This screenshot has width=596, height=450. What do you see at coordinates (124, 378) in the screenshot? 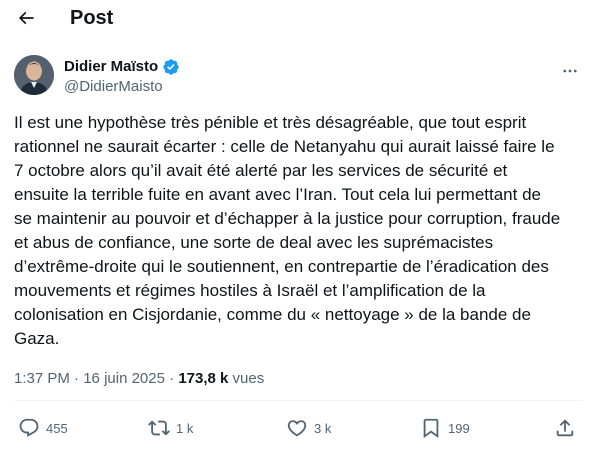
I see `post-date: 16 juin 2025` at bounding box center [124, 378].